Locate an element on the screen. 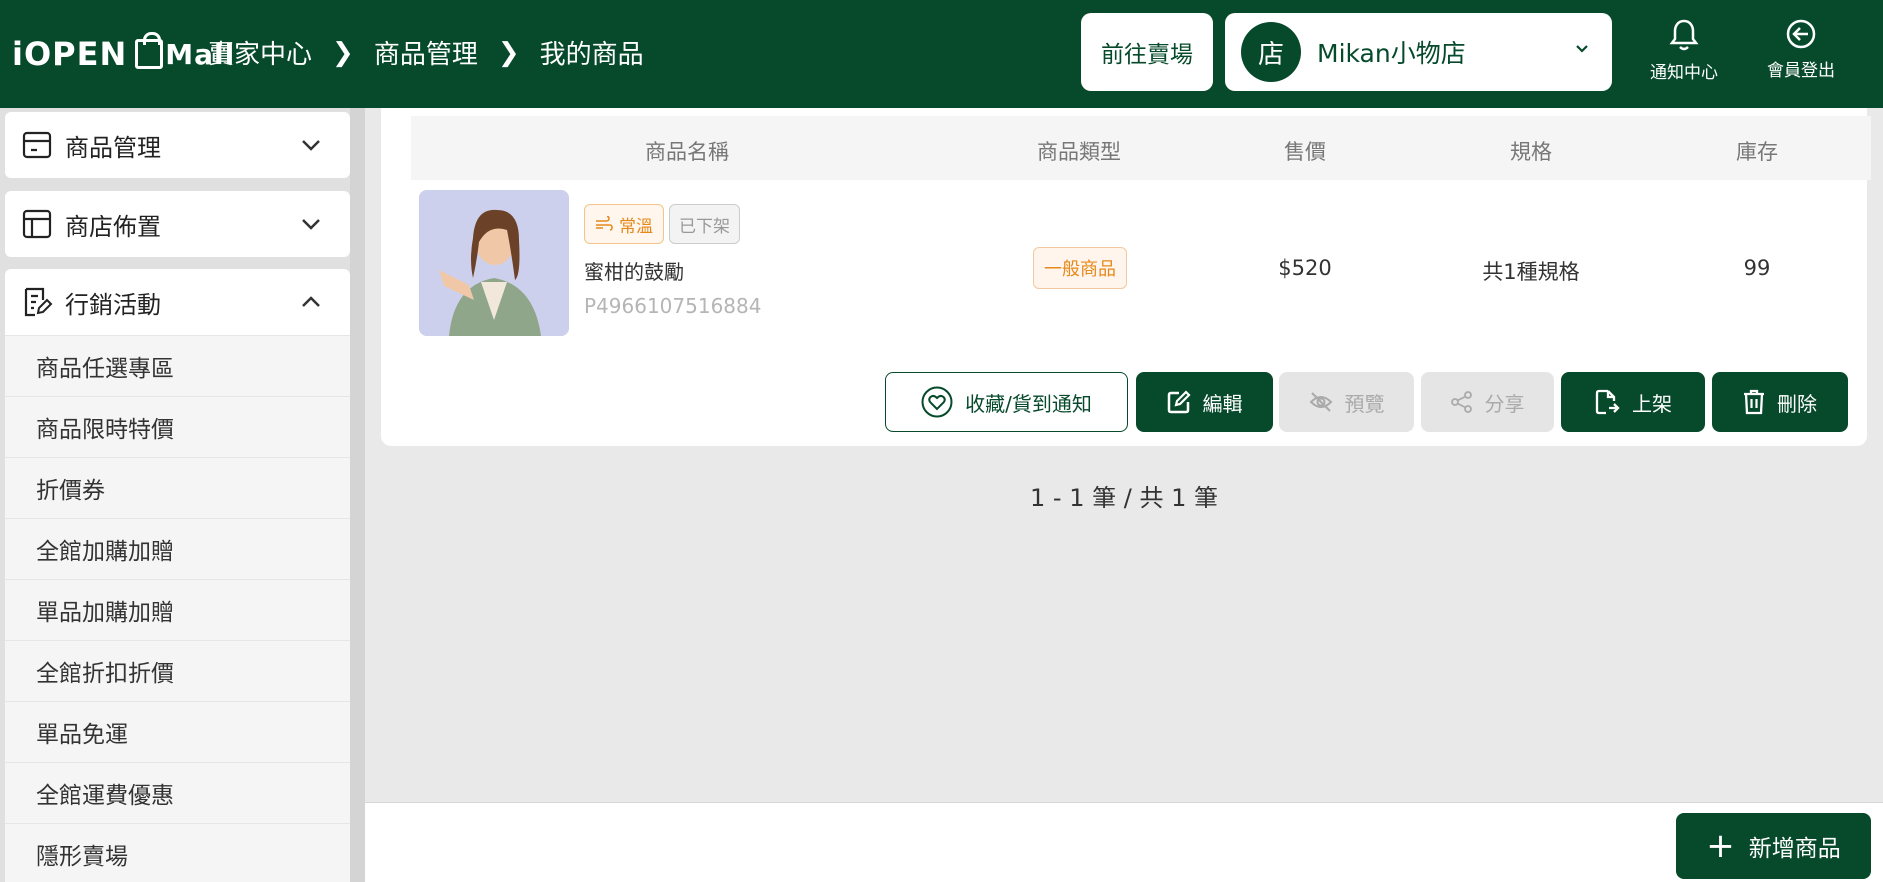 The height and width of the screenshot is (882, 1883). logout-button: 會員登出 is located at coordinates (1801, 54).